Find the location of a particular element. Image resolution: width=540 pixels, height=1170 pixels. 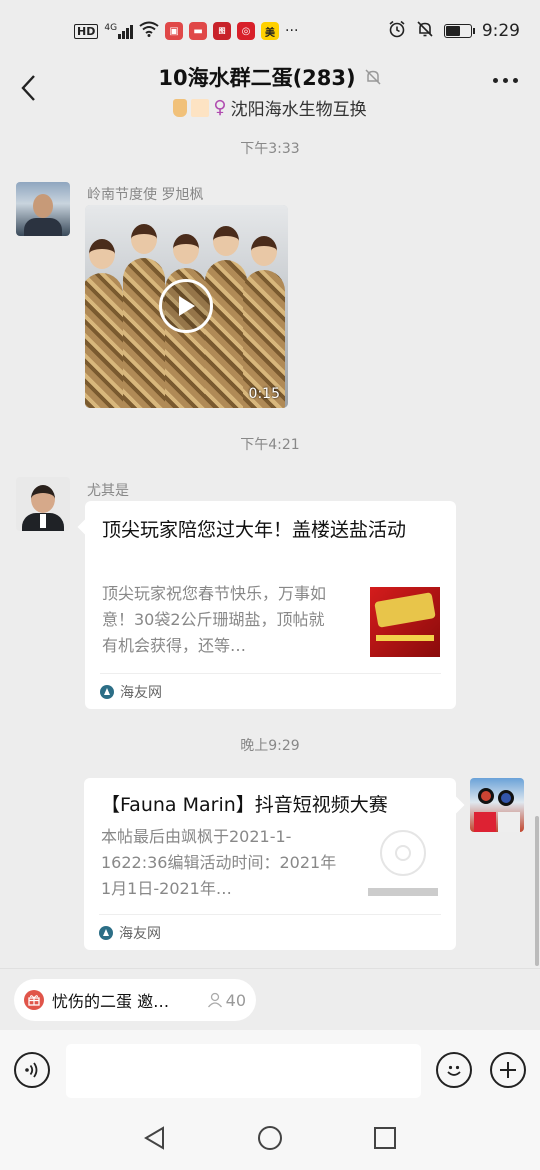

group-subtitle: ♀ 沈阳海水生物互换 is located at coordinates (270, 107).